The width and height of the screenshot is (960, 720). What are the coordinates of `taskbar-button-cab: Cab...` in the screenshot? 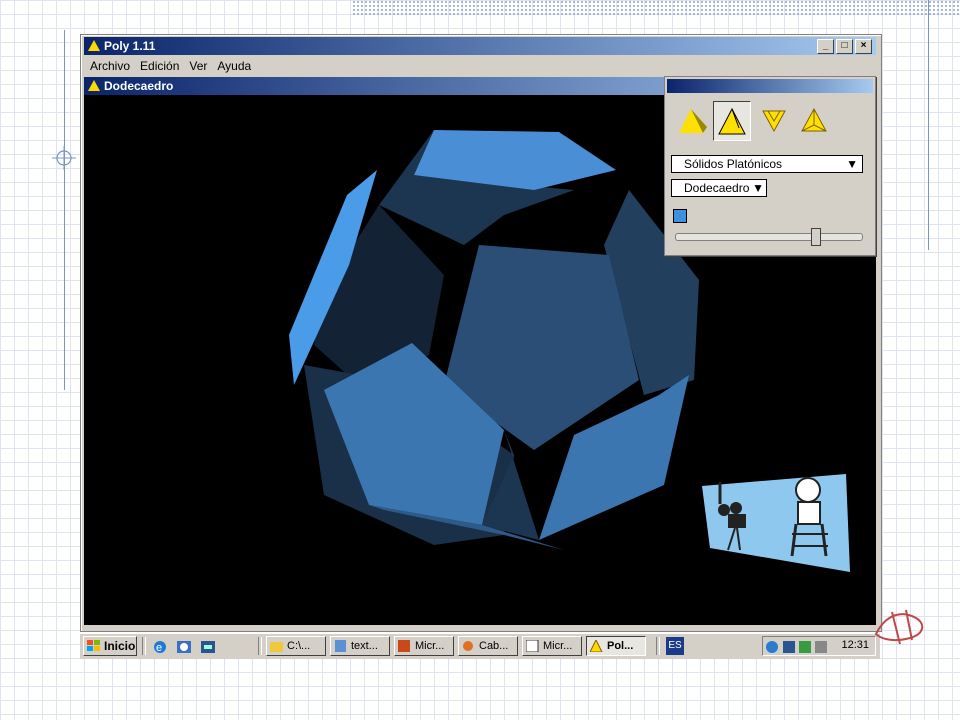 It's located at (488, 646).